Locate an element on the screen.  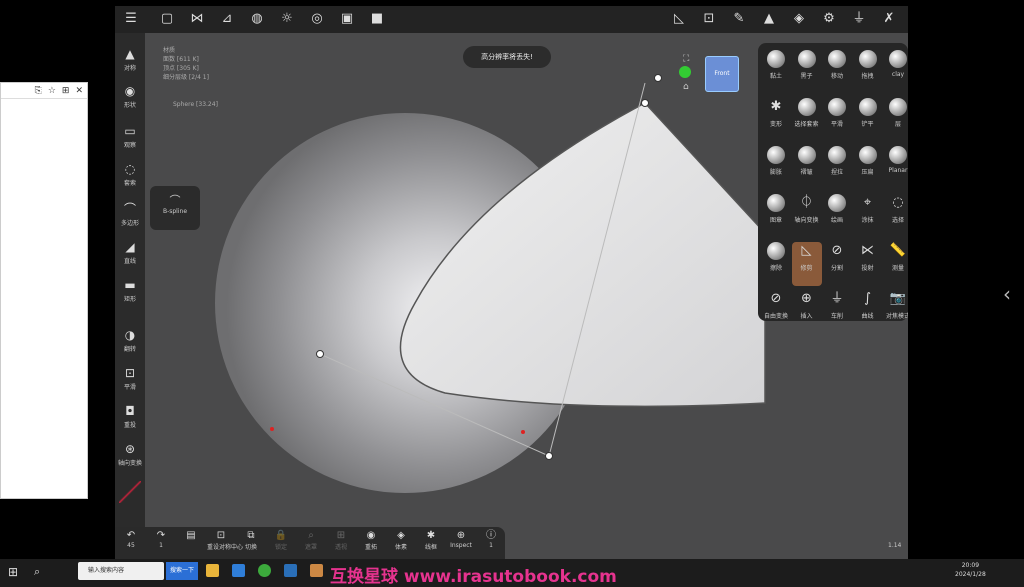
sculpt-tool-29: 📷 对焦模式 is located at coordinates (895, 305).